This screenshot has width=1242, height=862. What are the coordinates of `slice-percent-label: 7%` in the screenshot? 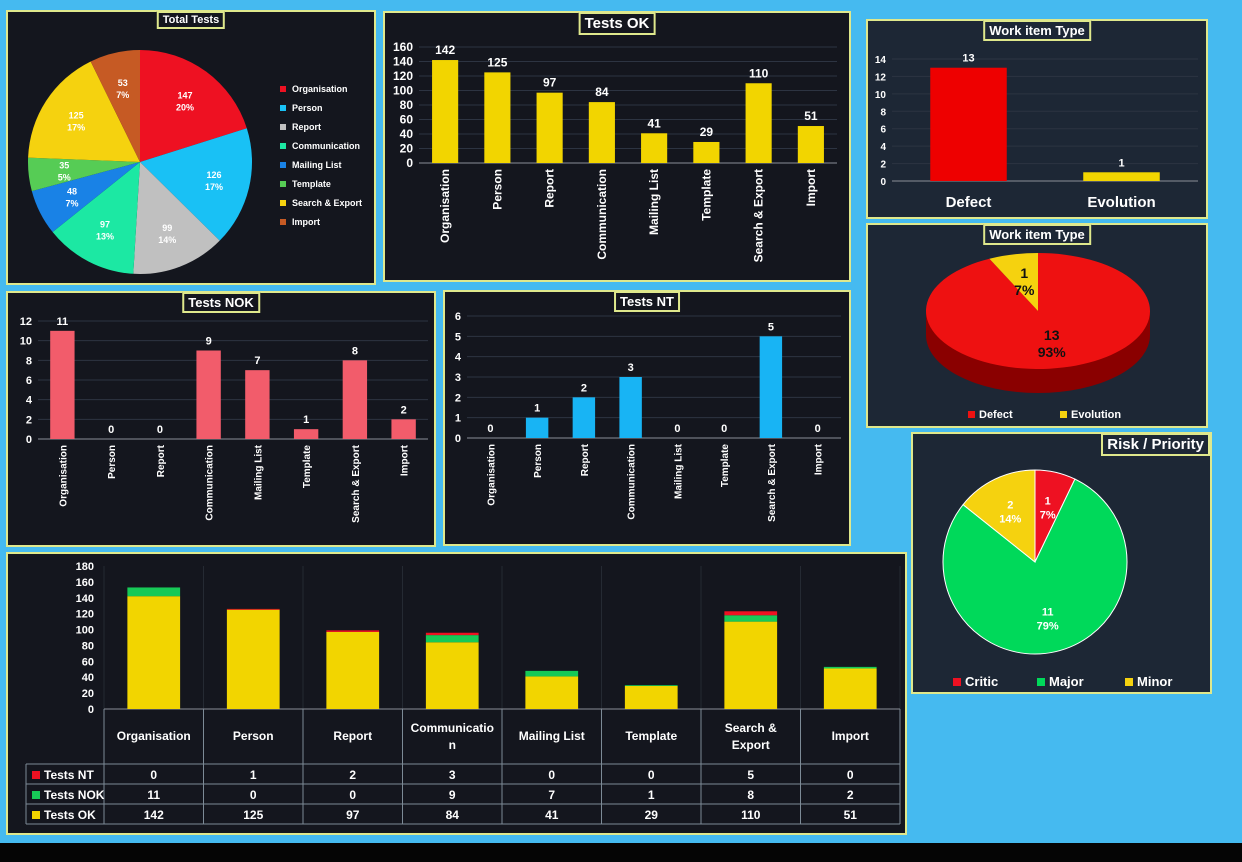 It's located at (72, 203).